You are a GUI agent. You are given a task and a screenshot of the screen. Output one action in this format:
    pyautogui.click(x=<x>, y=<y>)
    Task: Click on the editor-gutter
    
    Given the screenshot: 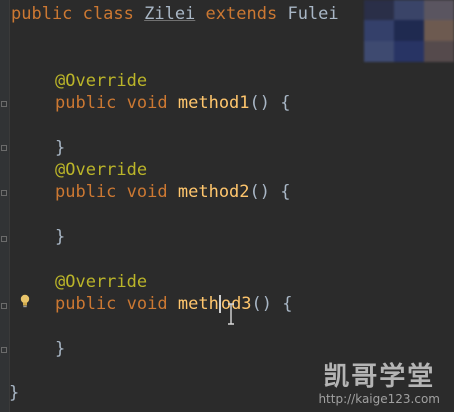 What is the action you would take?
    pyautogui.click(x=5, y=206)
    